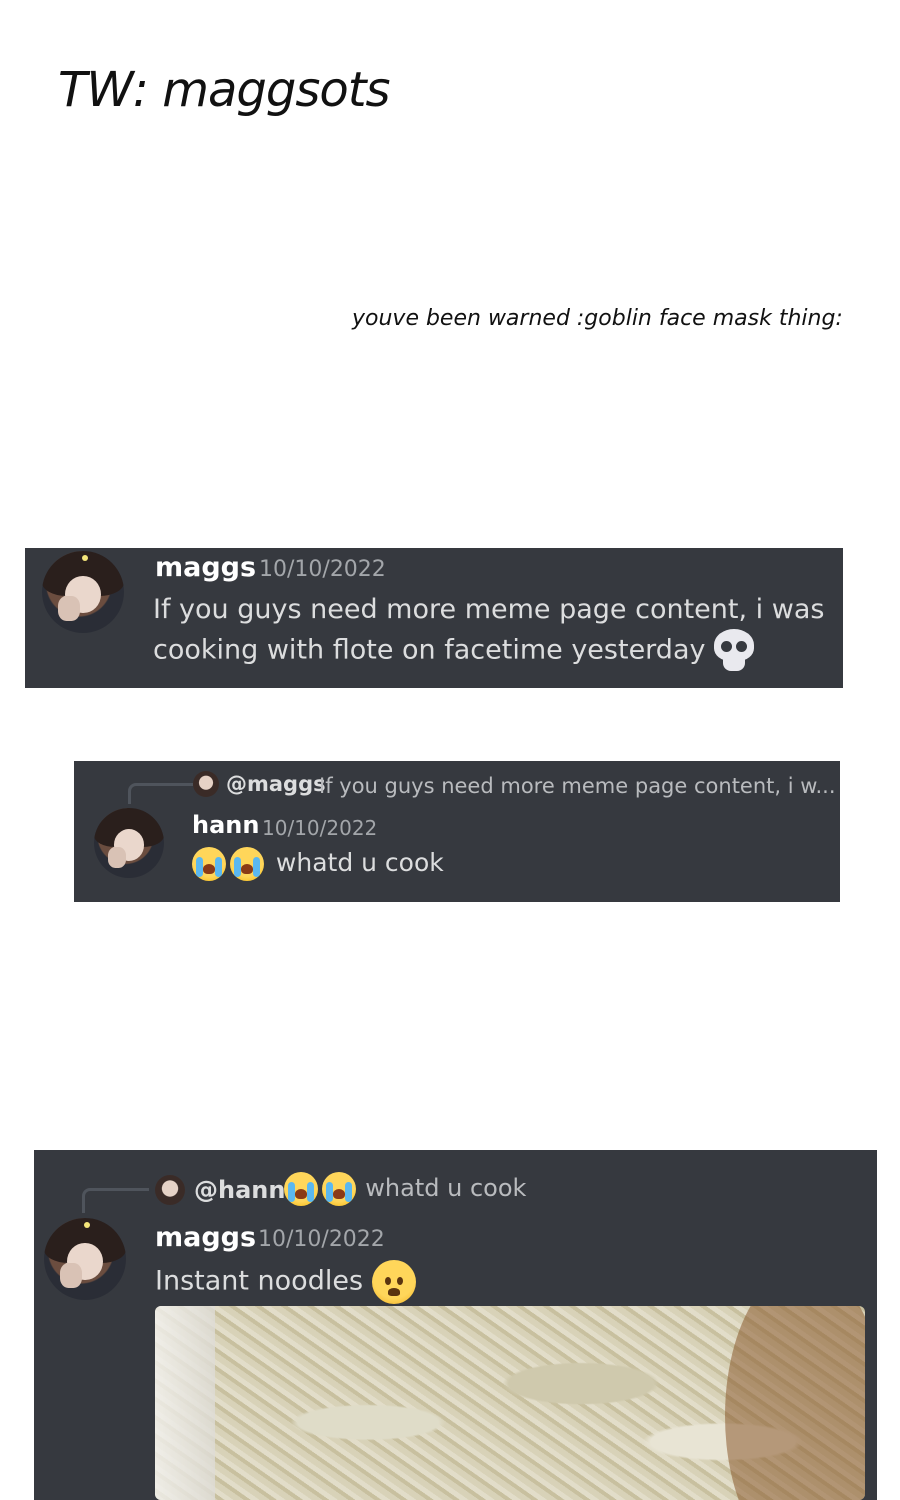  What do you see at coordinates (734, 651) in the screenshot?
I see `skull-icon` at bounding box center [734, 651].